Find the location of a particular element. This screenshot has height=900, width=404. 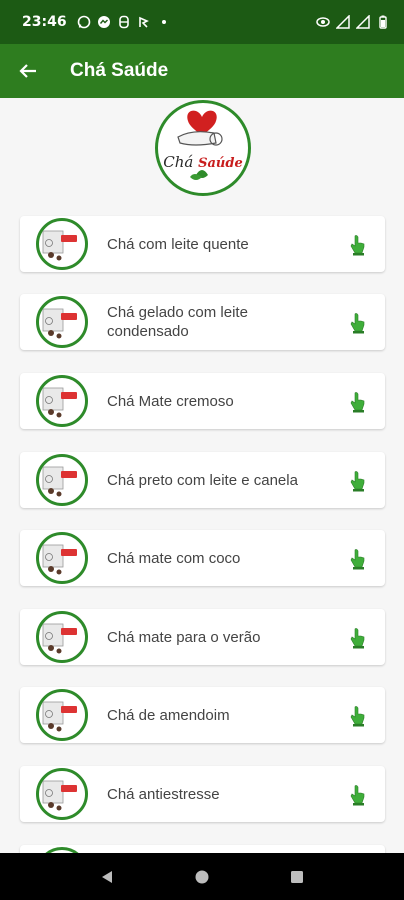

logo-illustration is located at coordinates (200, 145).